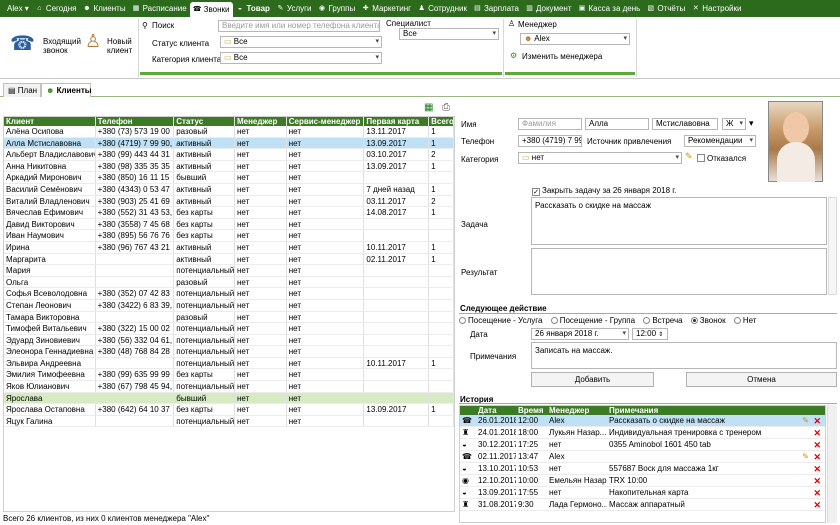  Describe the element at coordinates (229, 317) in the screenshot. I see `table-row: Тамара Викторовна разовый нет нет` at that location.